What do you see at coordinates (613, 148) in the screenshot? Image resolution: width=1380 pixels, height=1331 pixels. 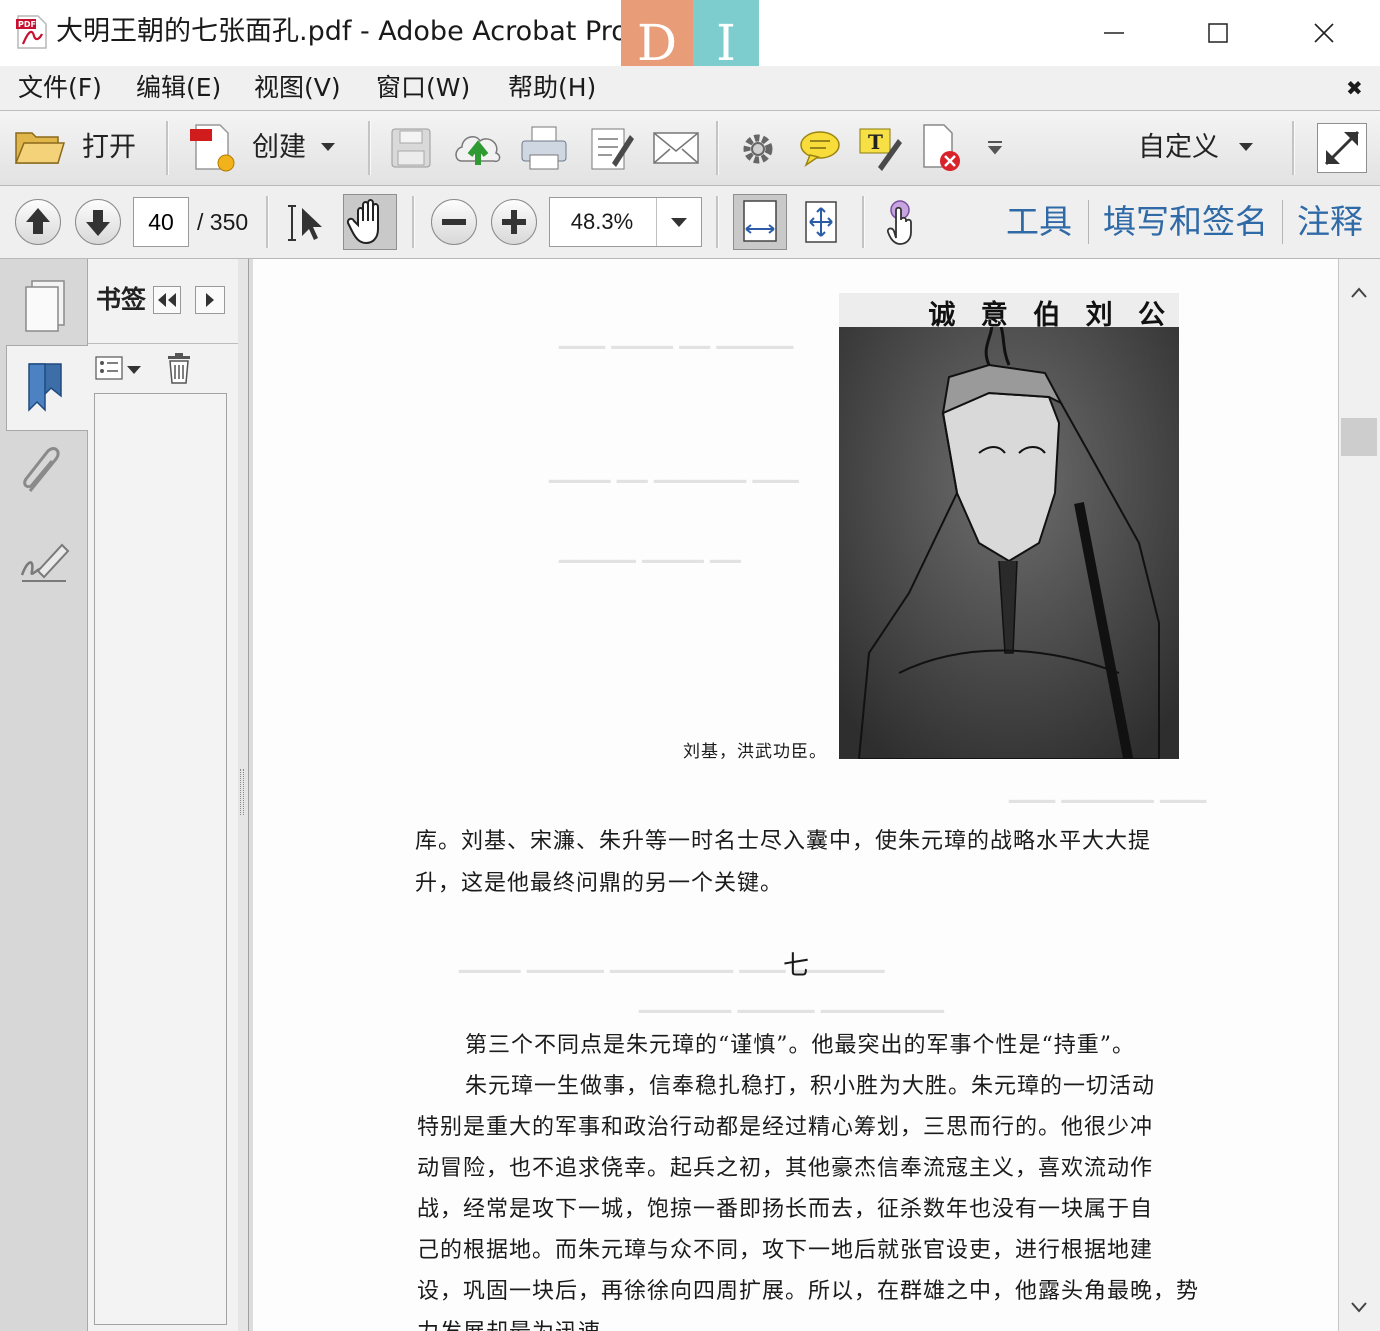 I see `edit-document-icon` at bounding box center [613, 148].